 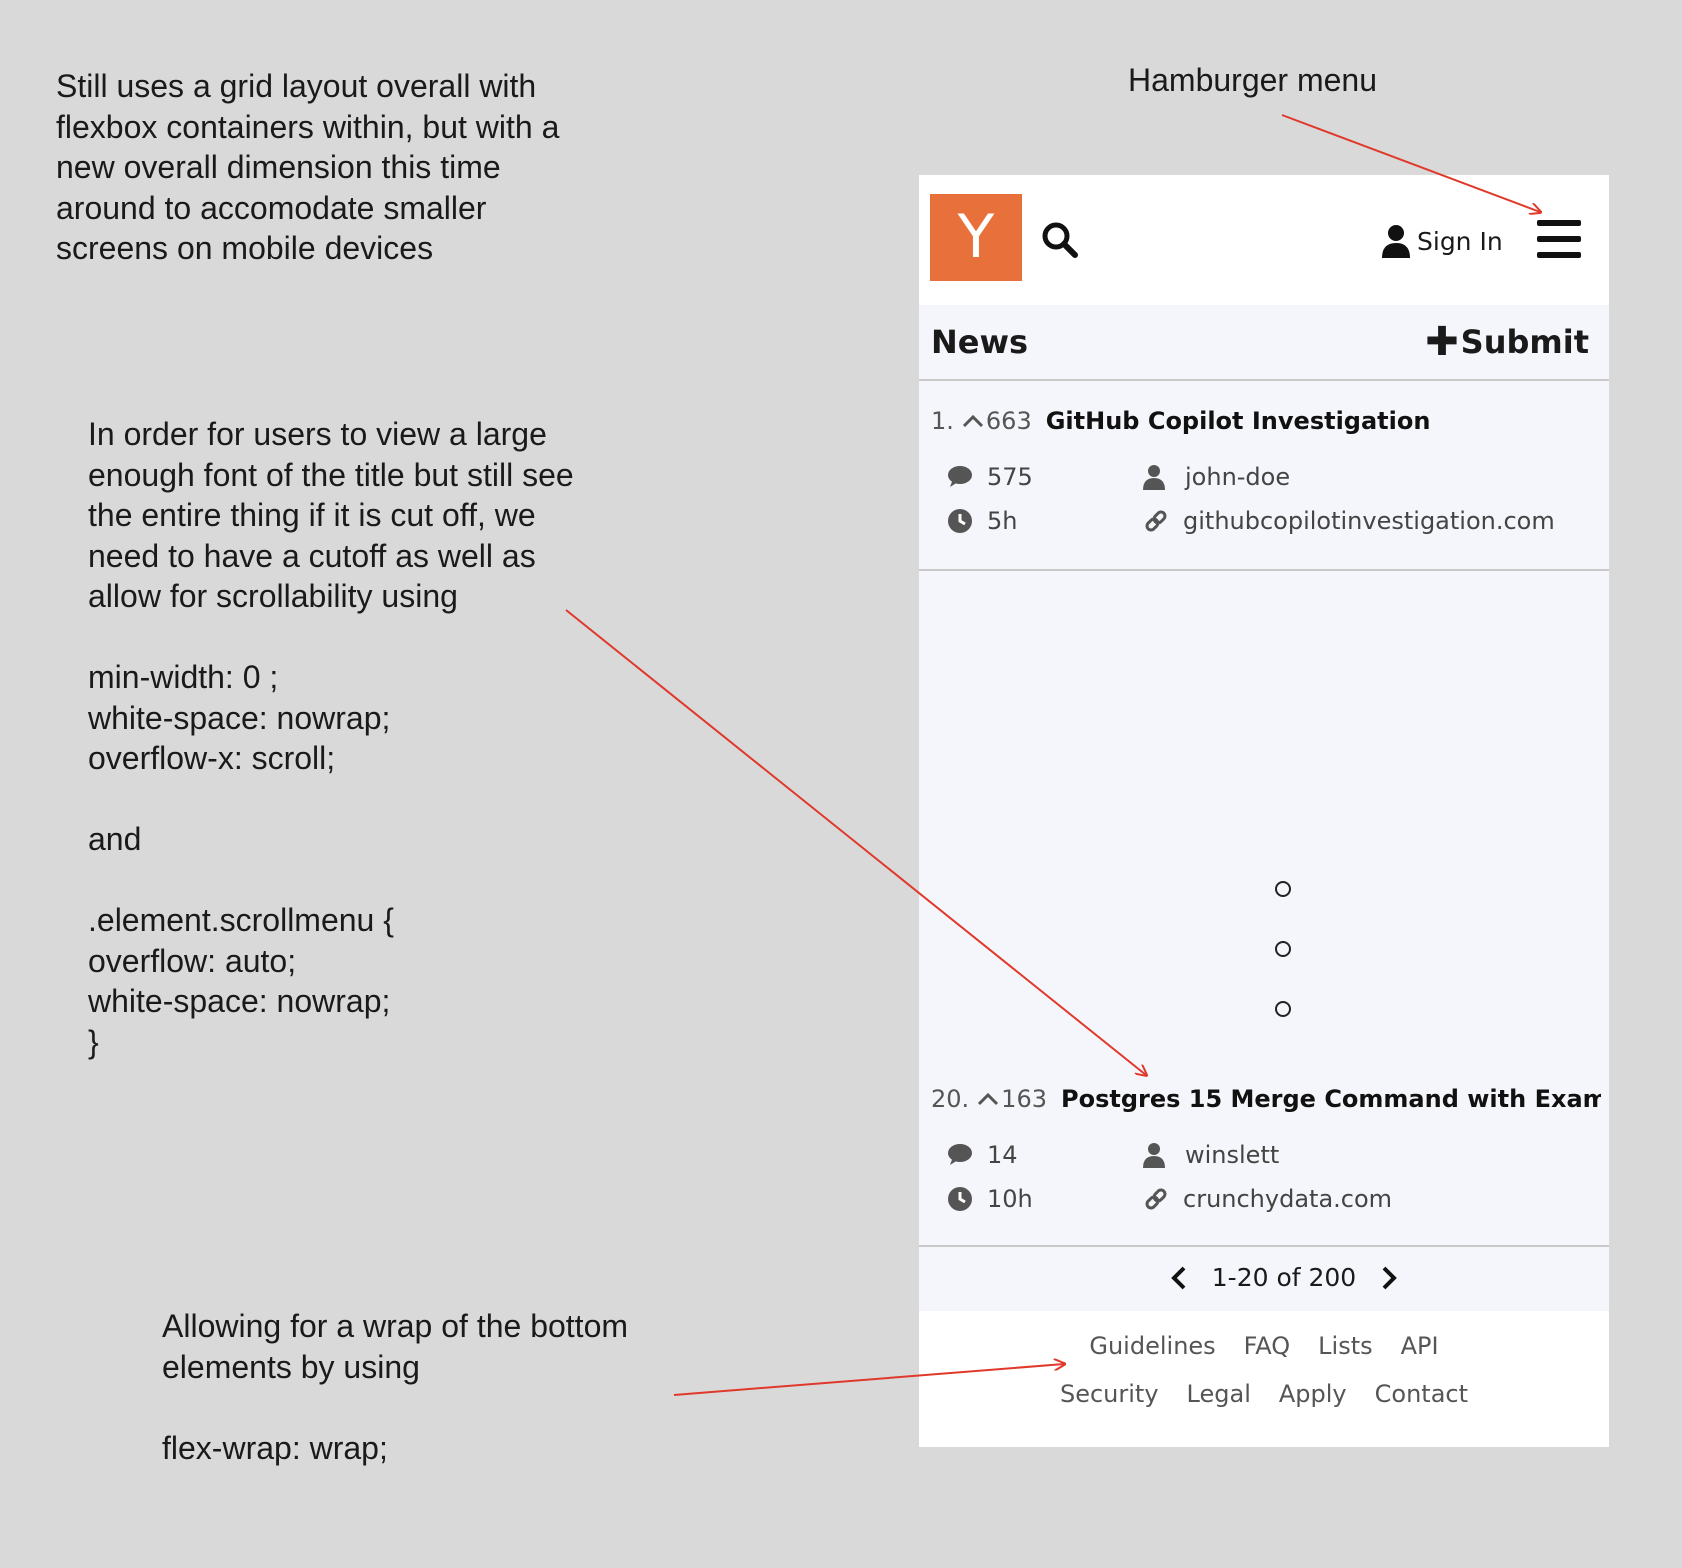 I want to click on pagination: 1-20 of 200, so click(x=1264, y=1279).